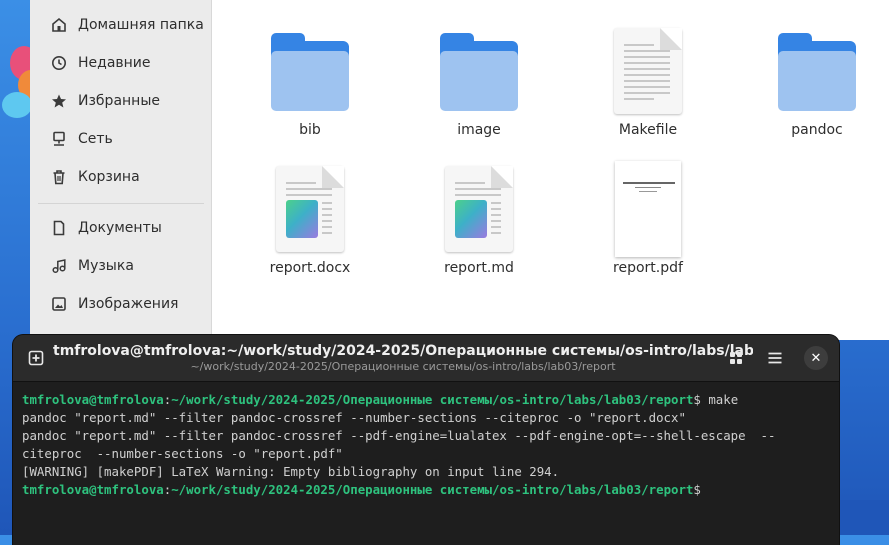 The width and height of the screenshot is (889, 545). I want to click on new-tab-button, so click(36, 358).